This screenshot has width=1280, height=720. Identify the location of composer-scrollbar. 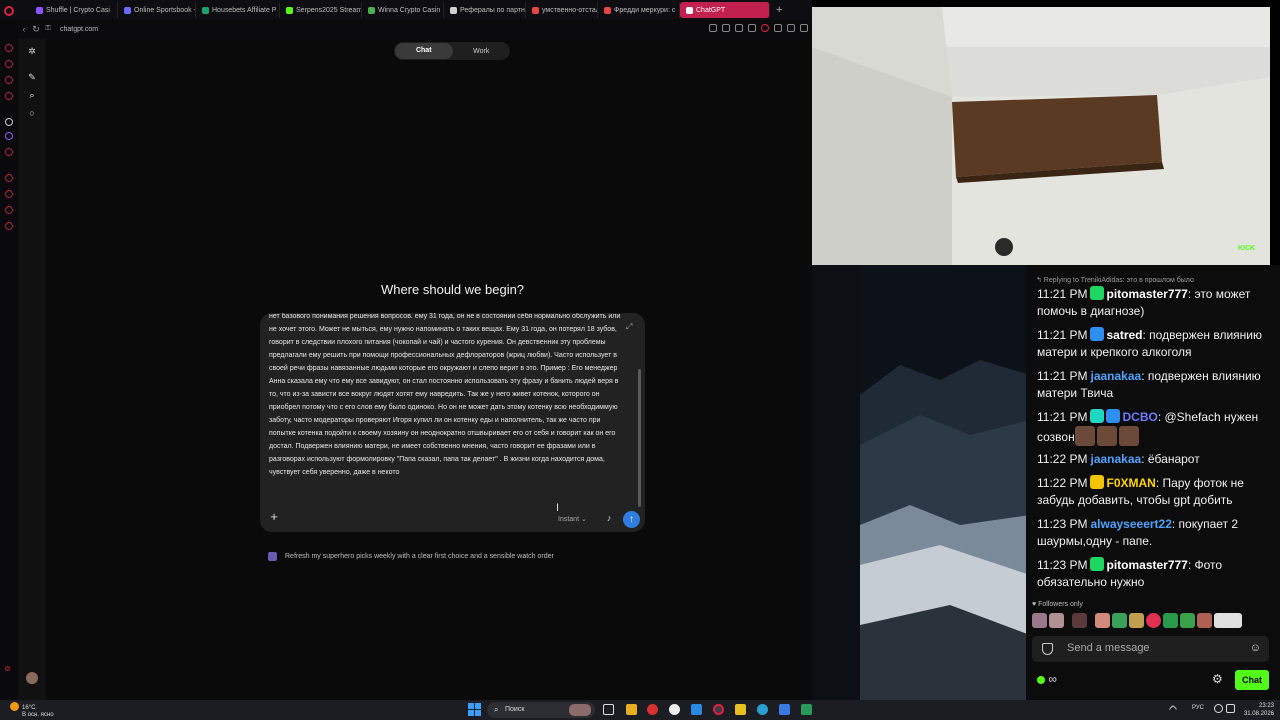
(639, 438).